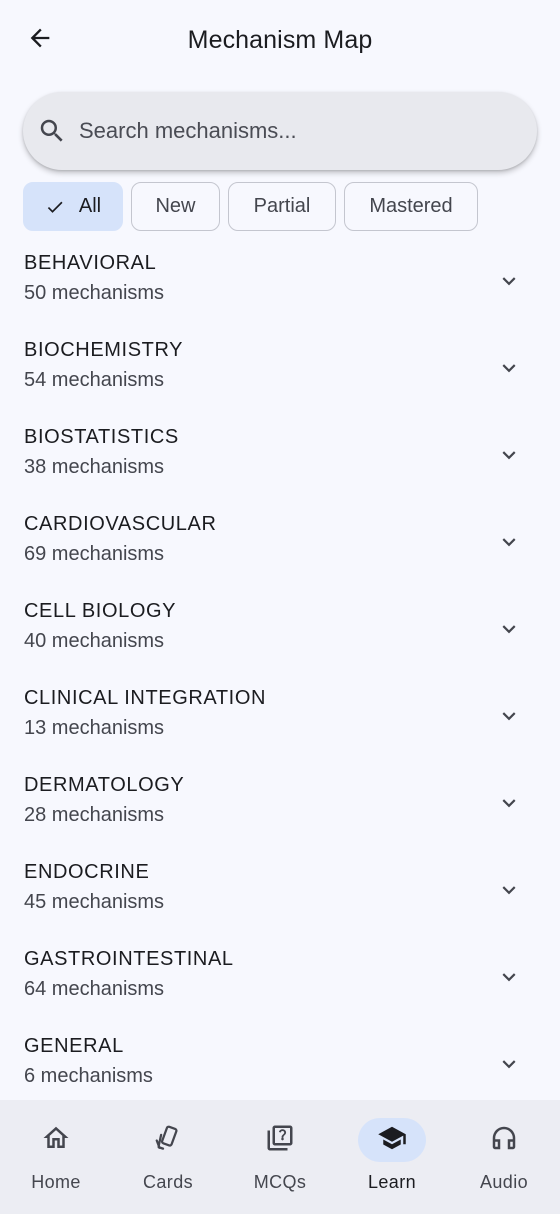  Describe the element at coordinates (280, 546) in the screenshot. I see `category-row: CARDIOVASCULAR 69 mechanisms` at that location.